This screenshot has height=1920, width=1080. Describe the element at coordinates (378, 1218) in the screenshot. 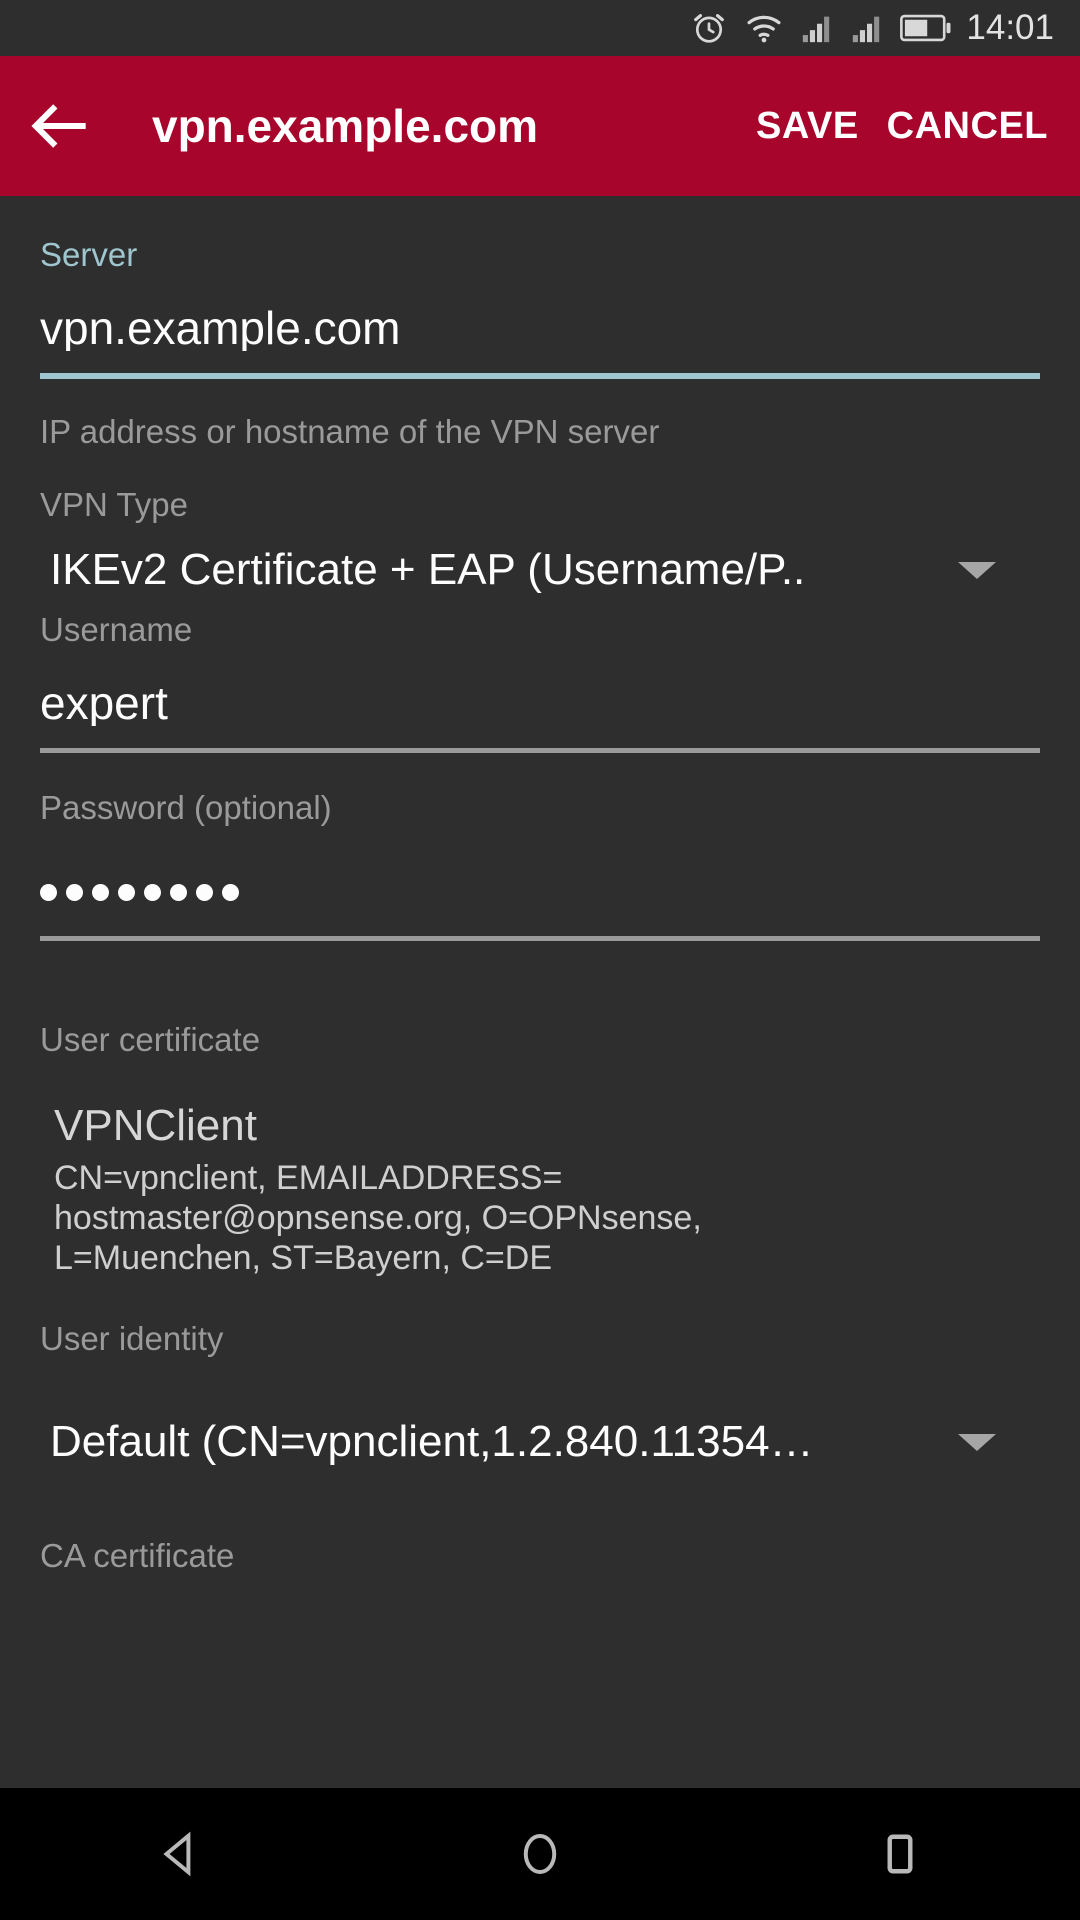

I see `user-certificate-subject-line: hostmaster@opnsense.org, O=OPNsense,` at that location.